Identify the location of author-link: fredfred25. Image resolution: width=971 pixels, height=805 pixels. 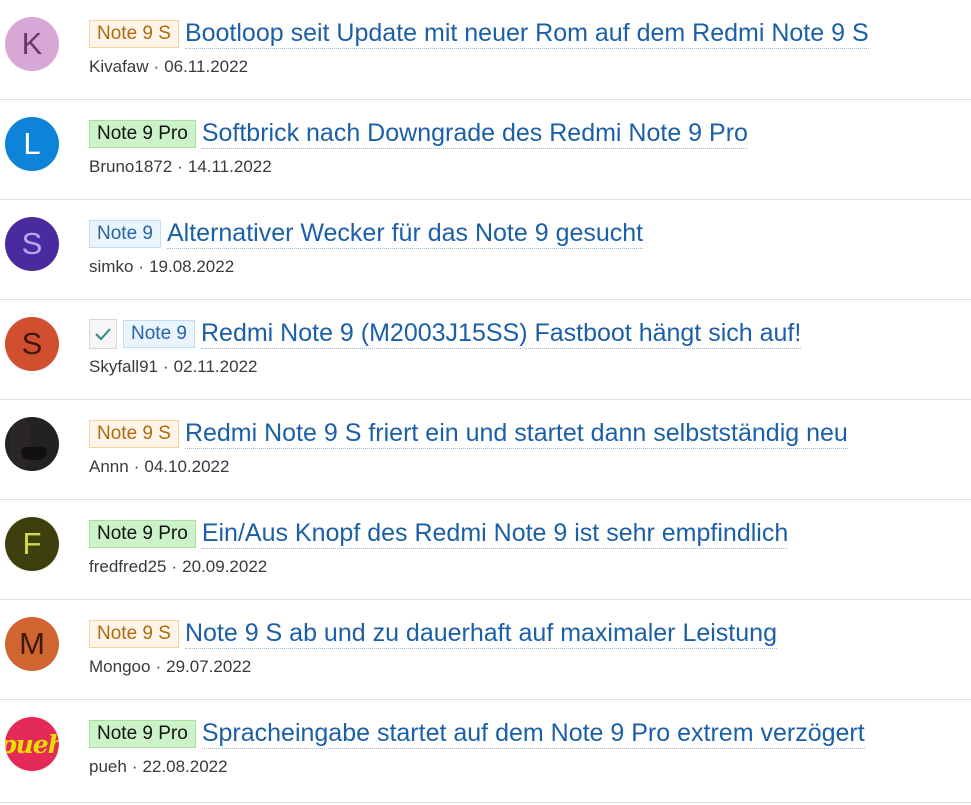
(128, 566).